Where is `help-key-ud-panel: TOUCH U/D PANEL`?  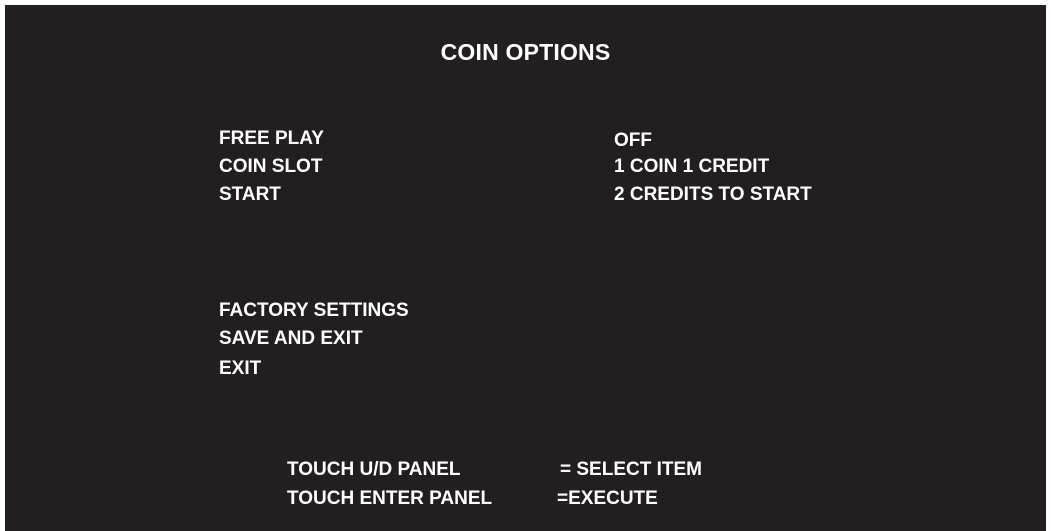 help-key-ud-panel: TOUCH U/D PANEL is located at coordinates (374, 469).